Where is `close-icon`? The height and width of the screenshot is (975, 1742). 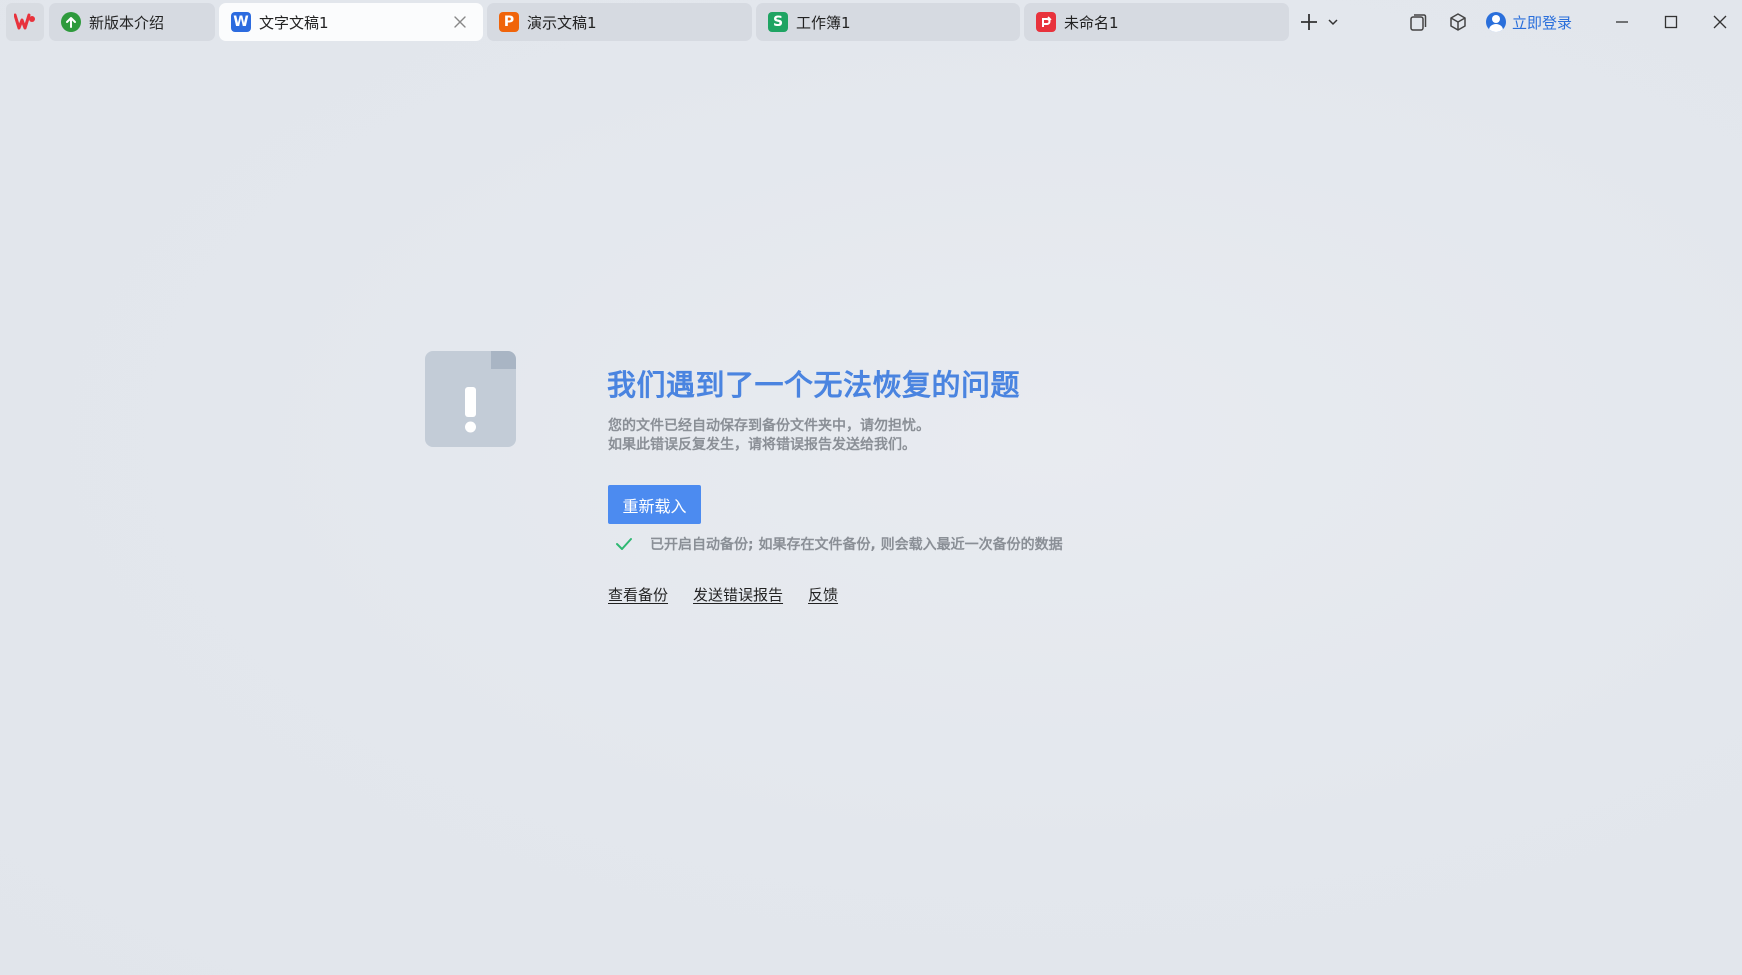 close-icon is located at coordinates (1720, 22).